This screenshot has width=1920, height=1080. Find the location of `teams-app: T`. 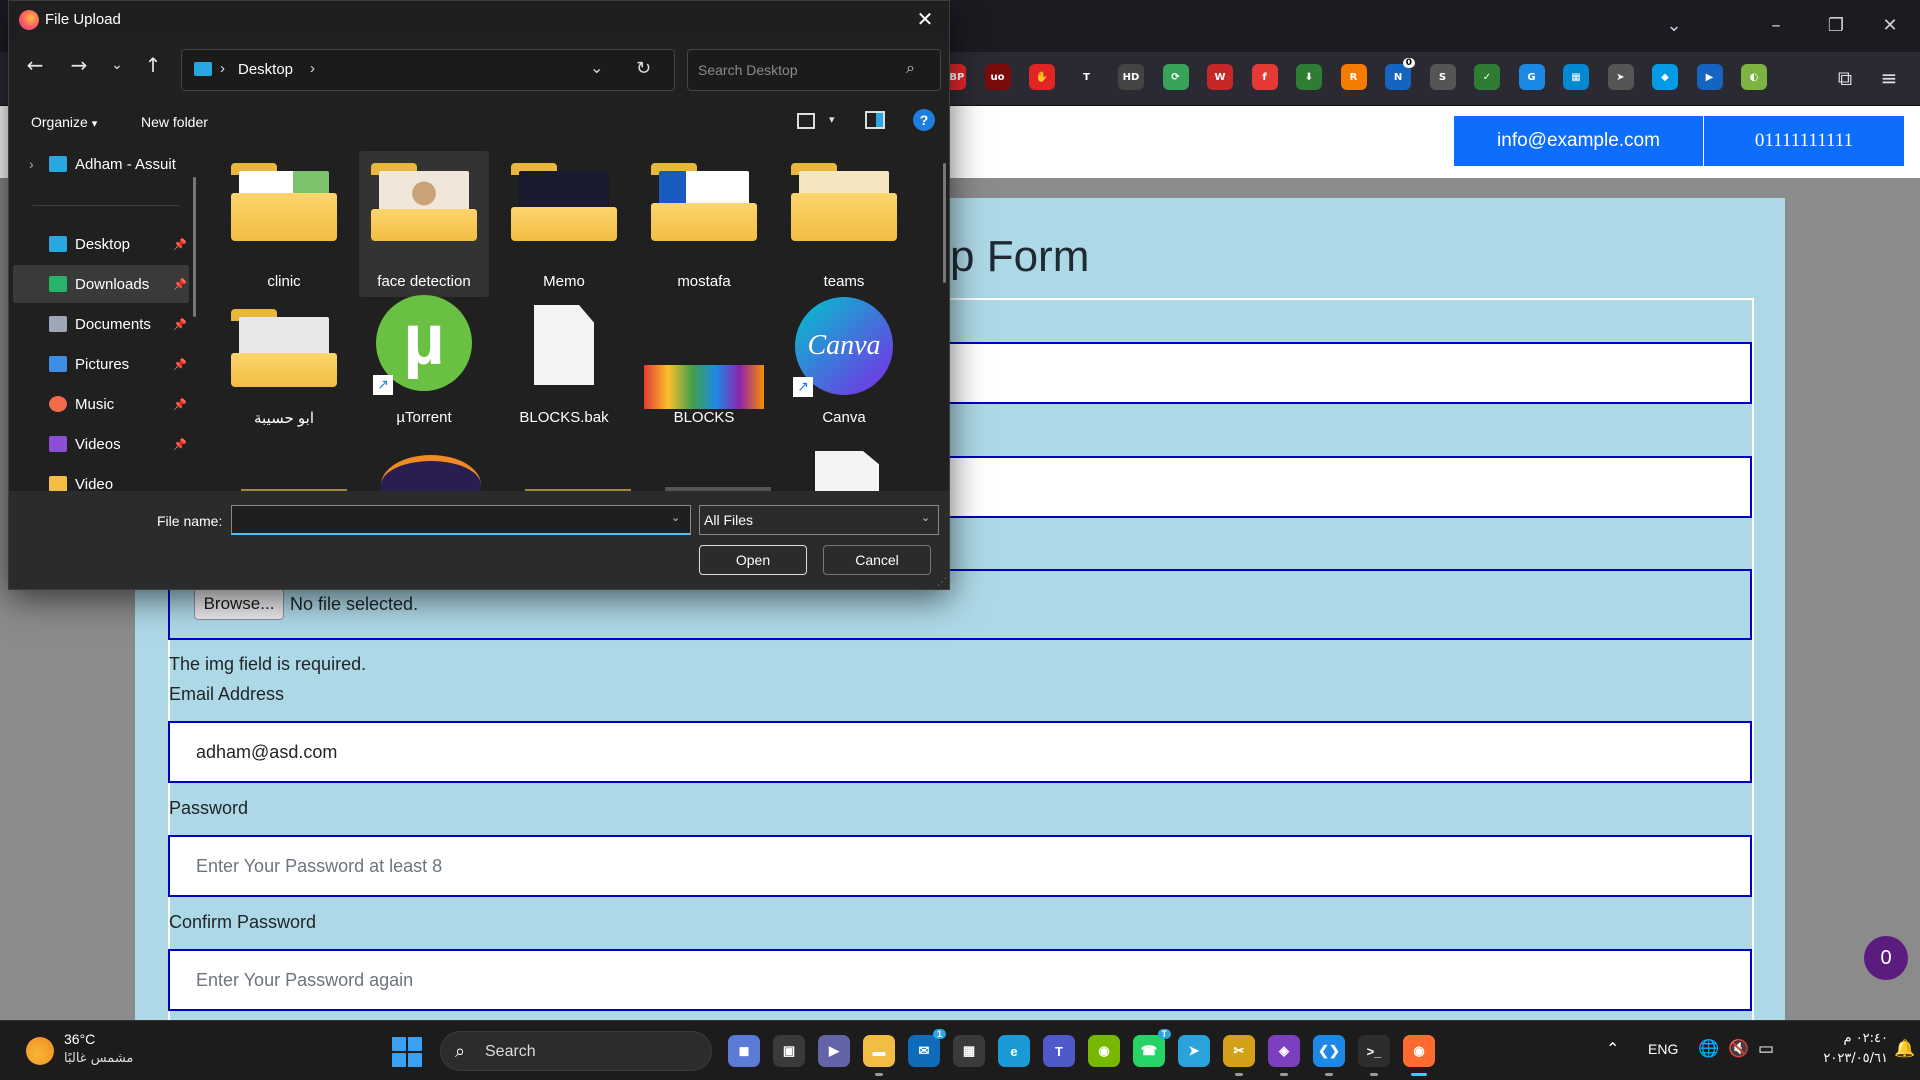

teams-app: T is located at coordinates (1059, 1051).